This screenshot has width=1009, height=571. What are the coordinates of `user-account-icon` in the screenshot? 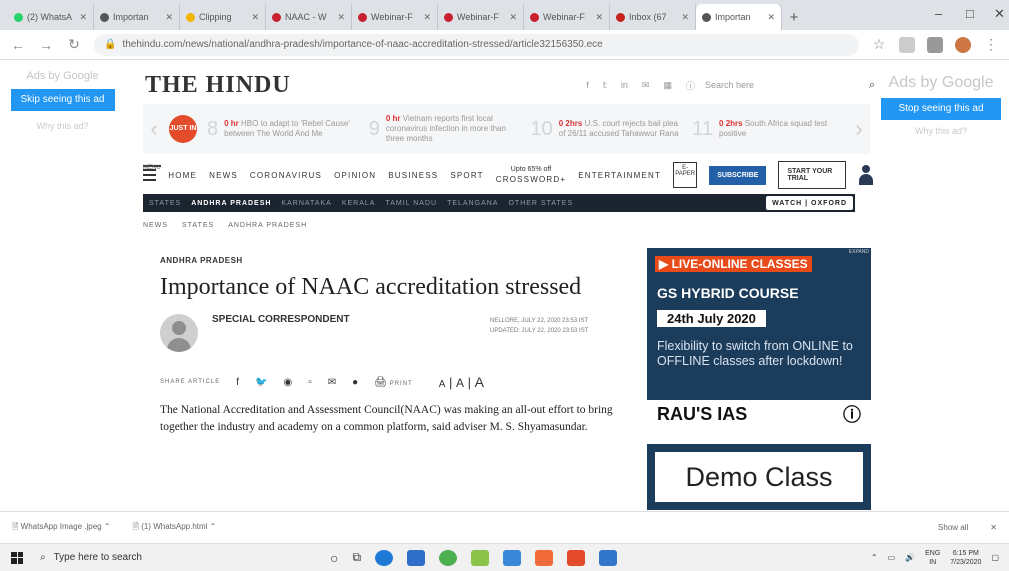 It's located at (865, 175).